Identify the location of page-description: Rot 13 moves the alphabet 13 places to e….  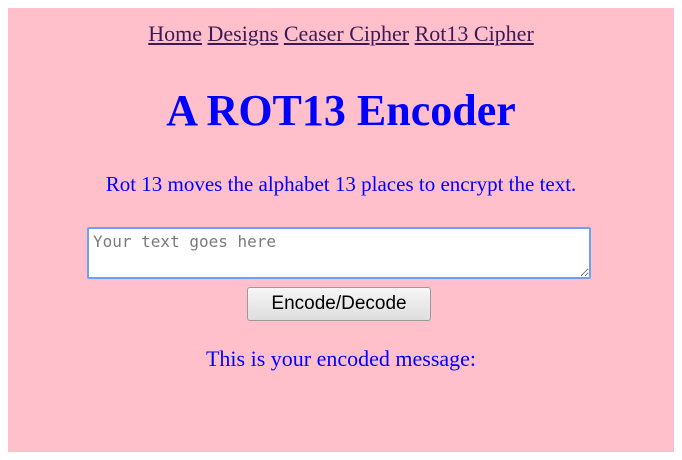
(341, 184).